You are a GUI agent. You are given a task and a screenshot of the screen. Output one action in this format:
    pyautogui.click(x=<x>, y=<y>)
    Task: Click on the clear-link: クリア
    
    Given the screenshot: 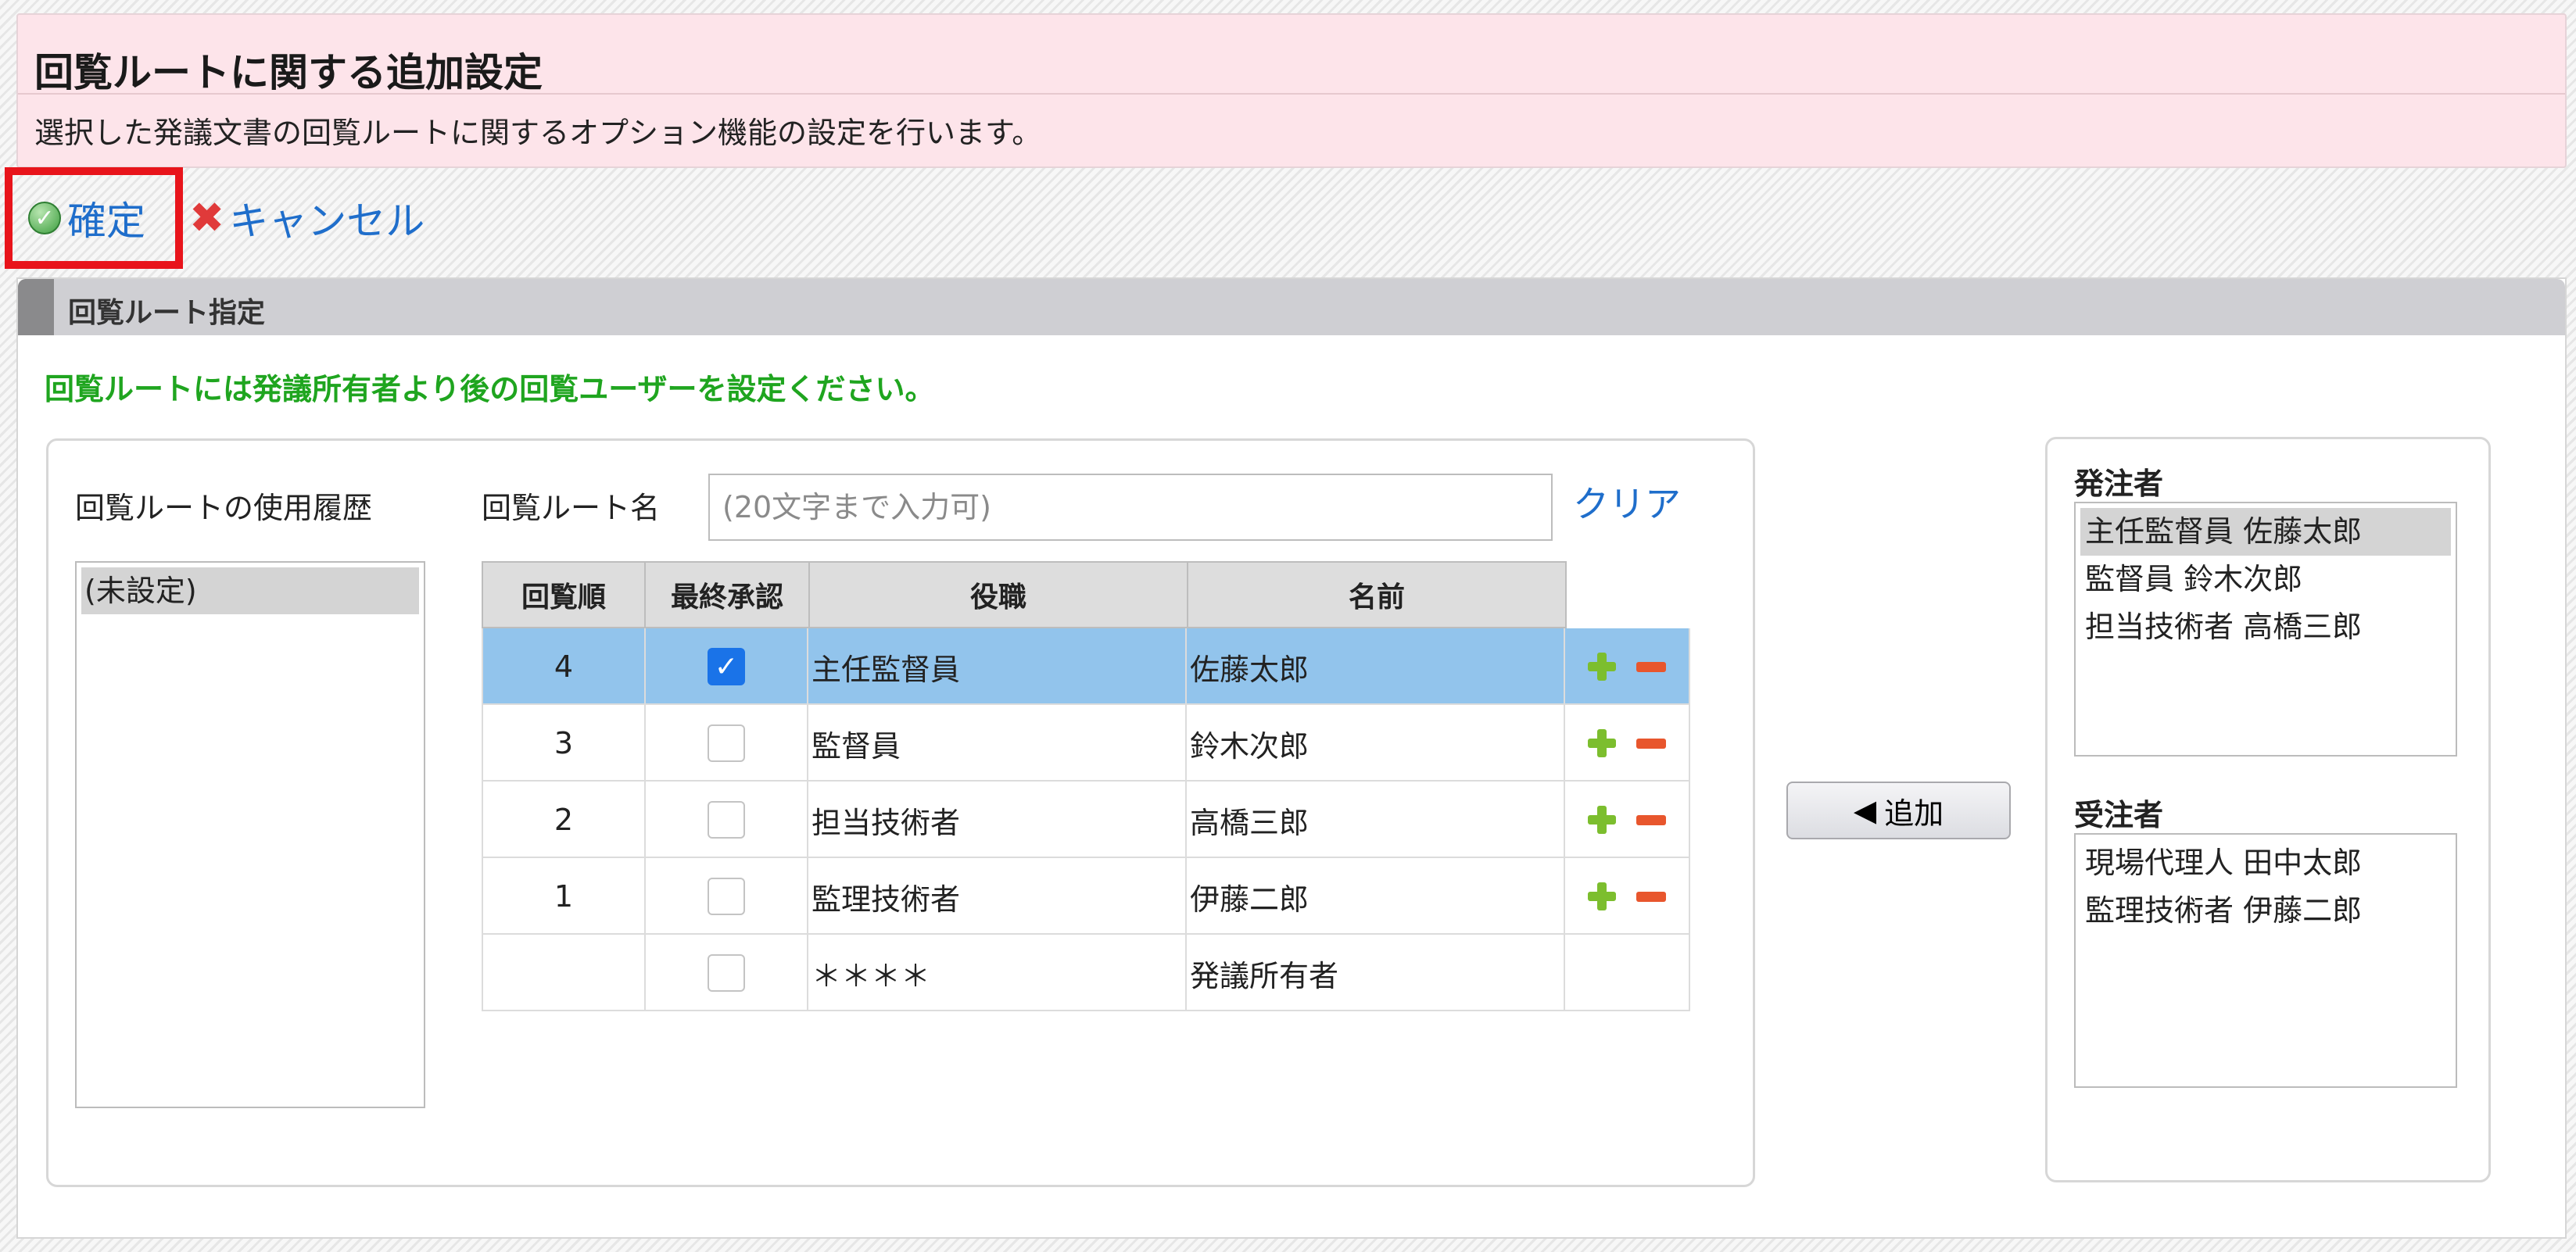 What is the action you would take?
    pyautogui.click(x=1627, y=502)
    